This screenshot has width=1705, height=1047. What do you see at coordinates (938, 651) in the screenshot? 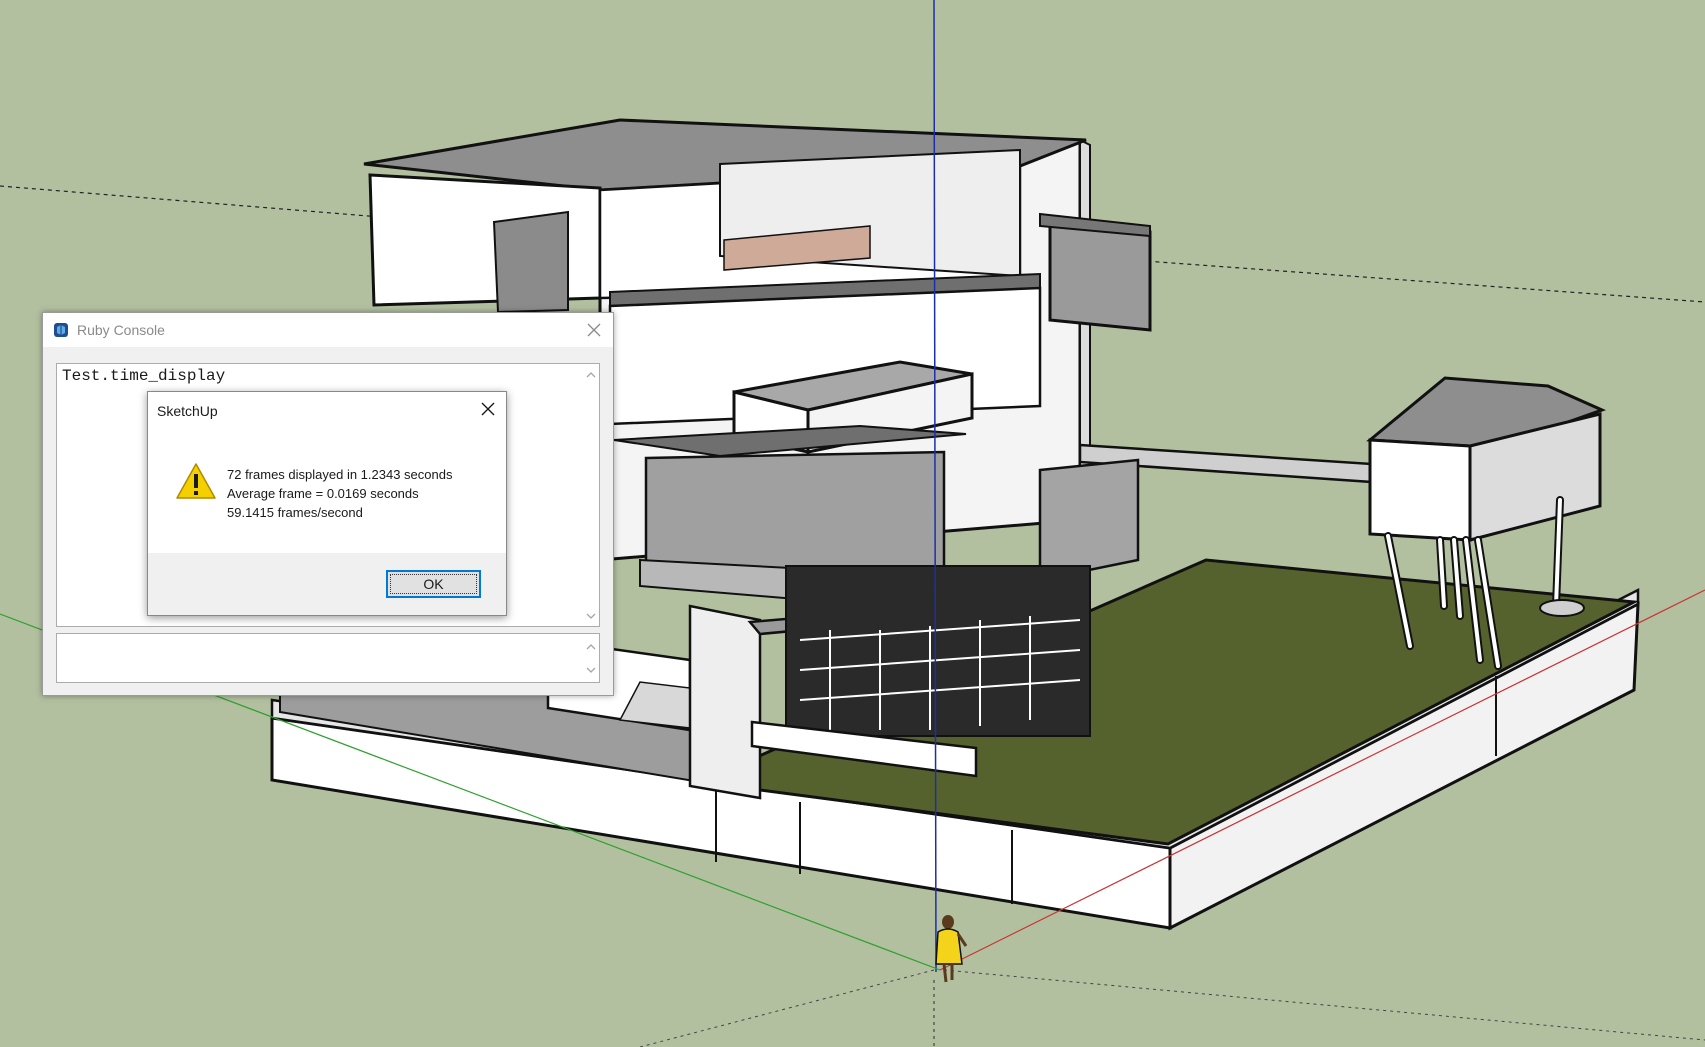
I see `screen-panel` at bounding box center [938, 651].